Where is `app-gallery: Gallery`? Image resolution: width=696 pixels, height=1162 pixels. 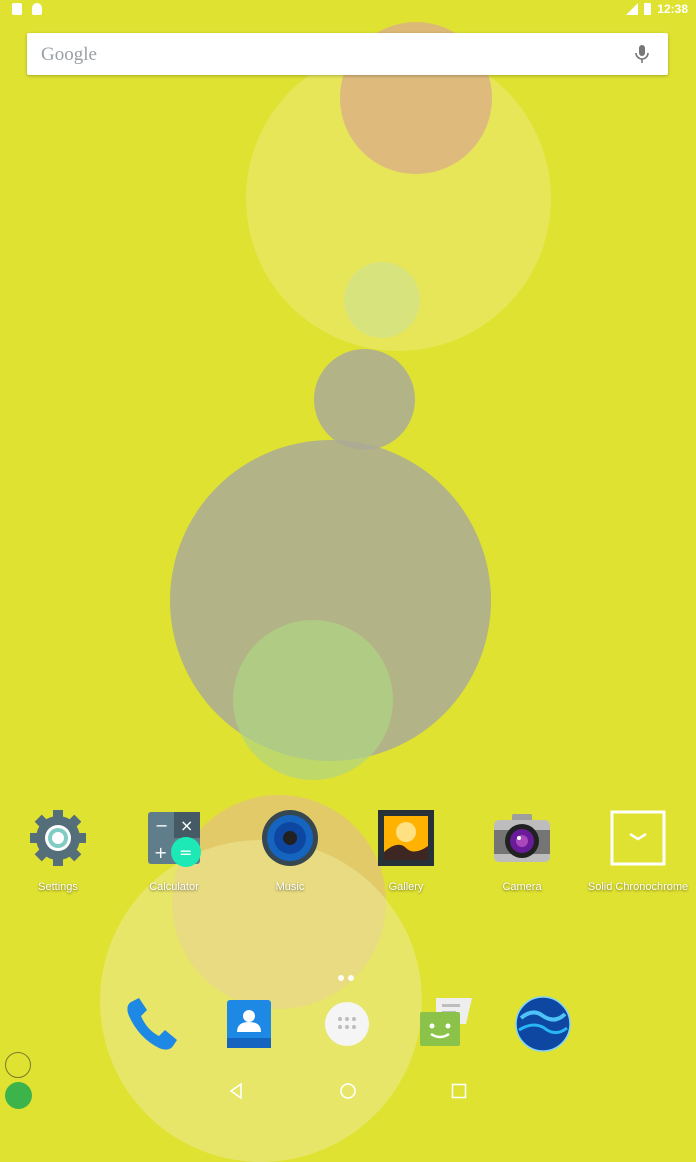
app-gallery: Gallery is located at coordinates (406, 850).